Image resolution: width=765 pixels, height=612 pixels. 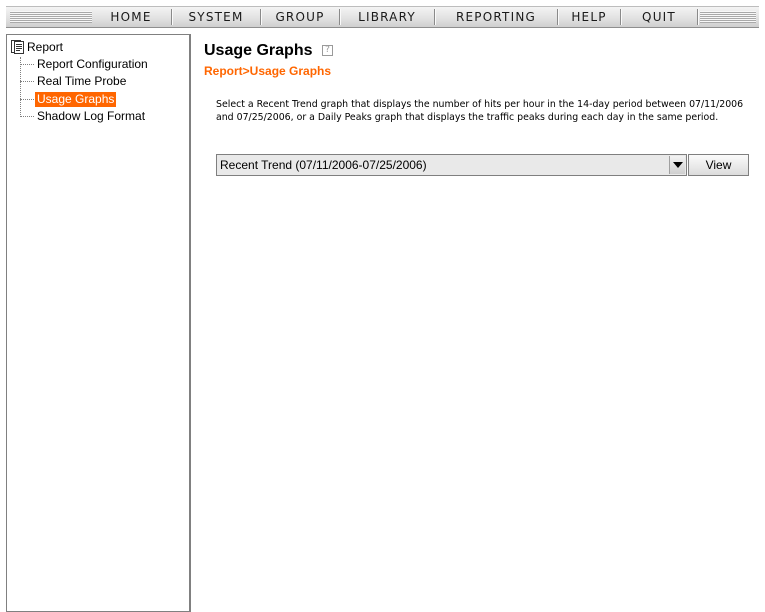 I want to click on tree-item-label: Report Configuration, so click(x=92, y=63).